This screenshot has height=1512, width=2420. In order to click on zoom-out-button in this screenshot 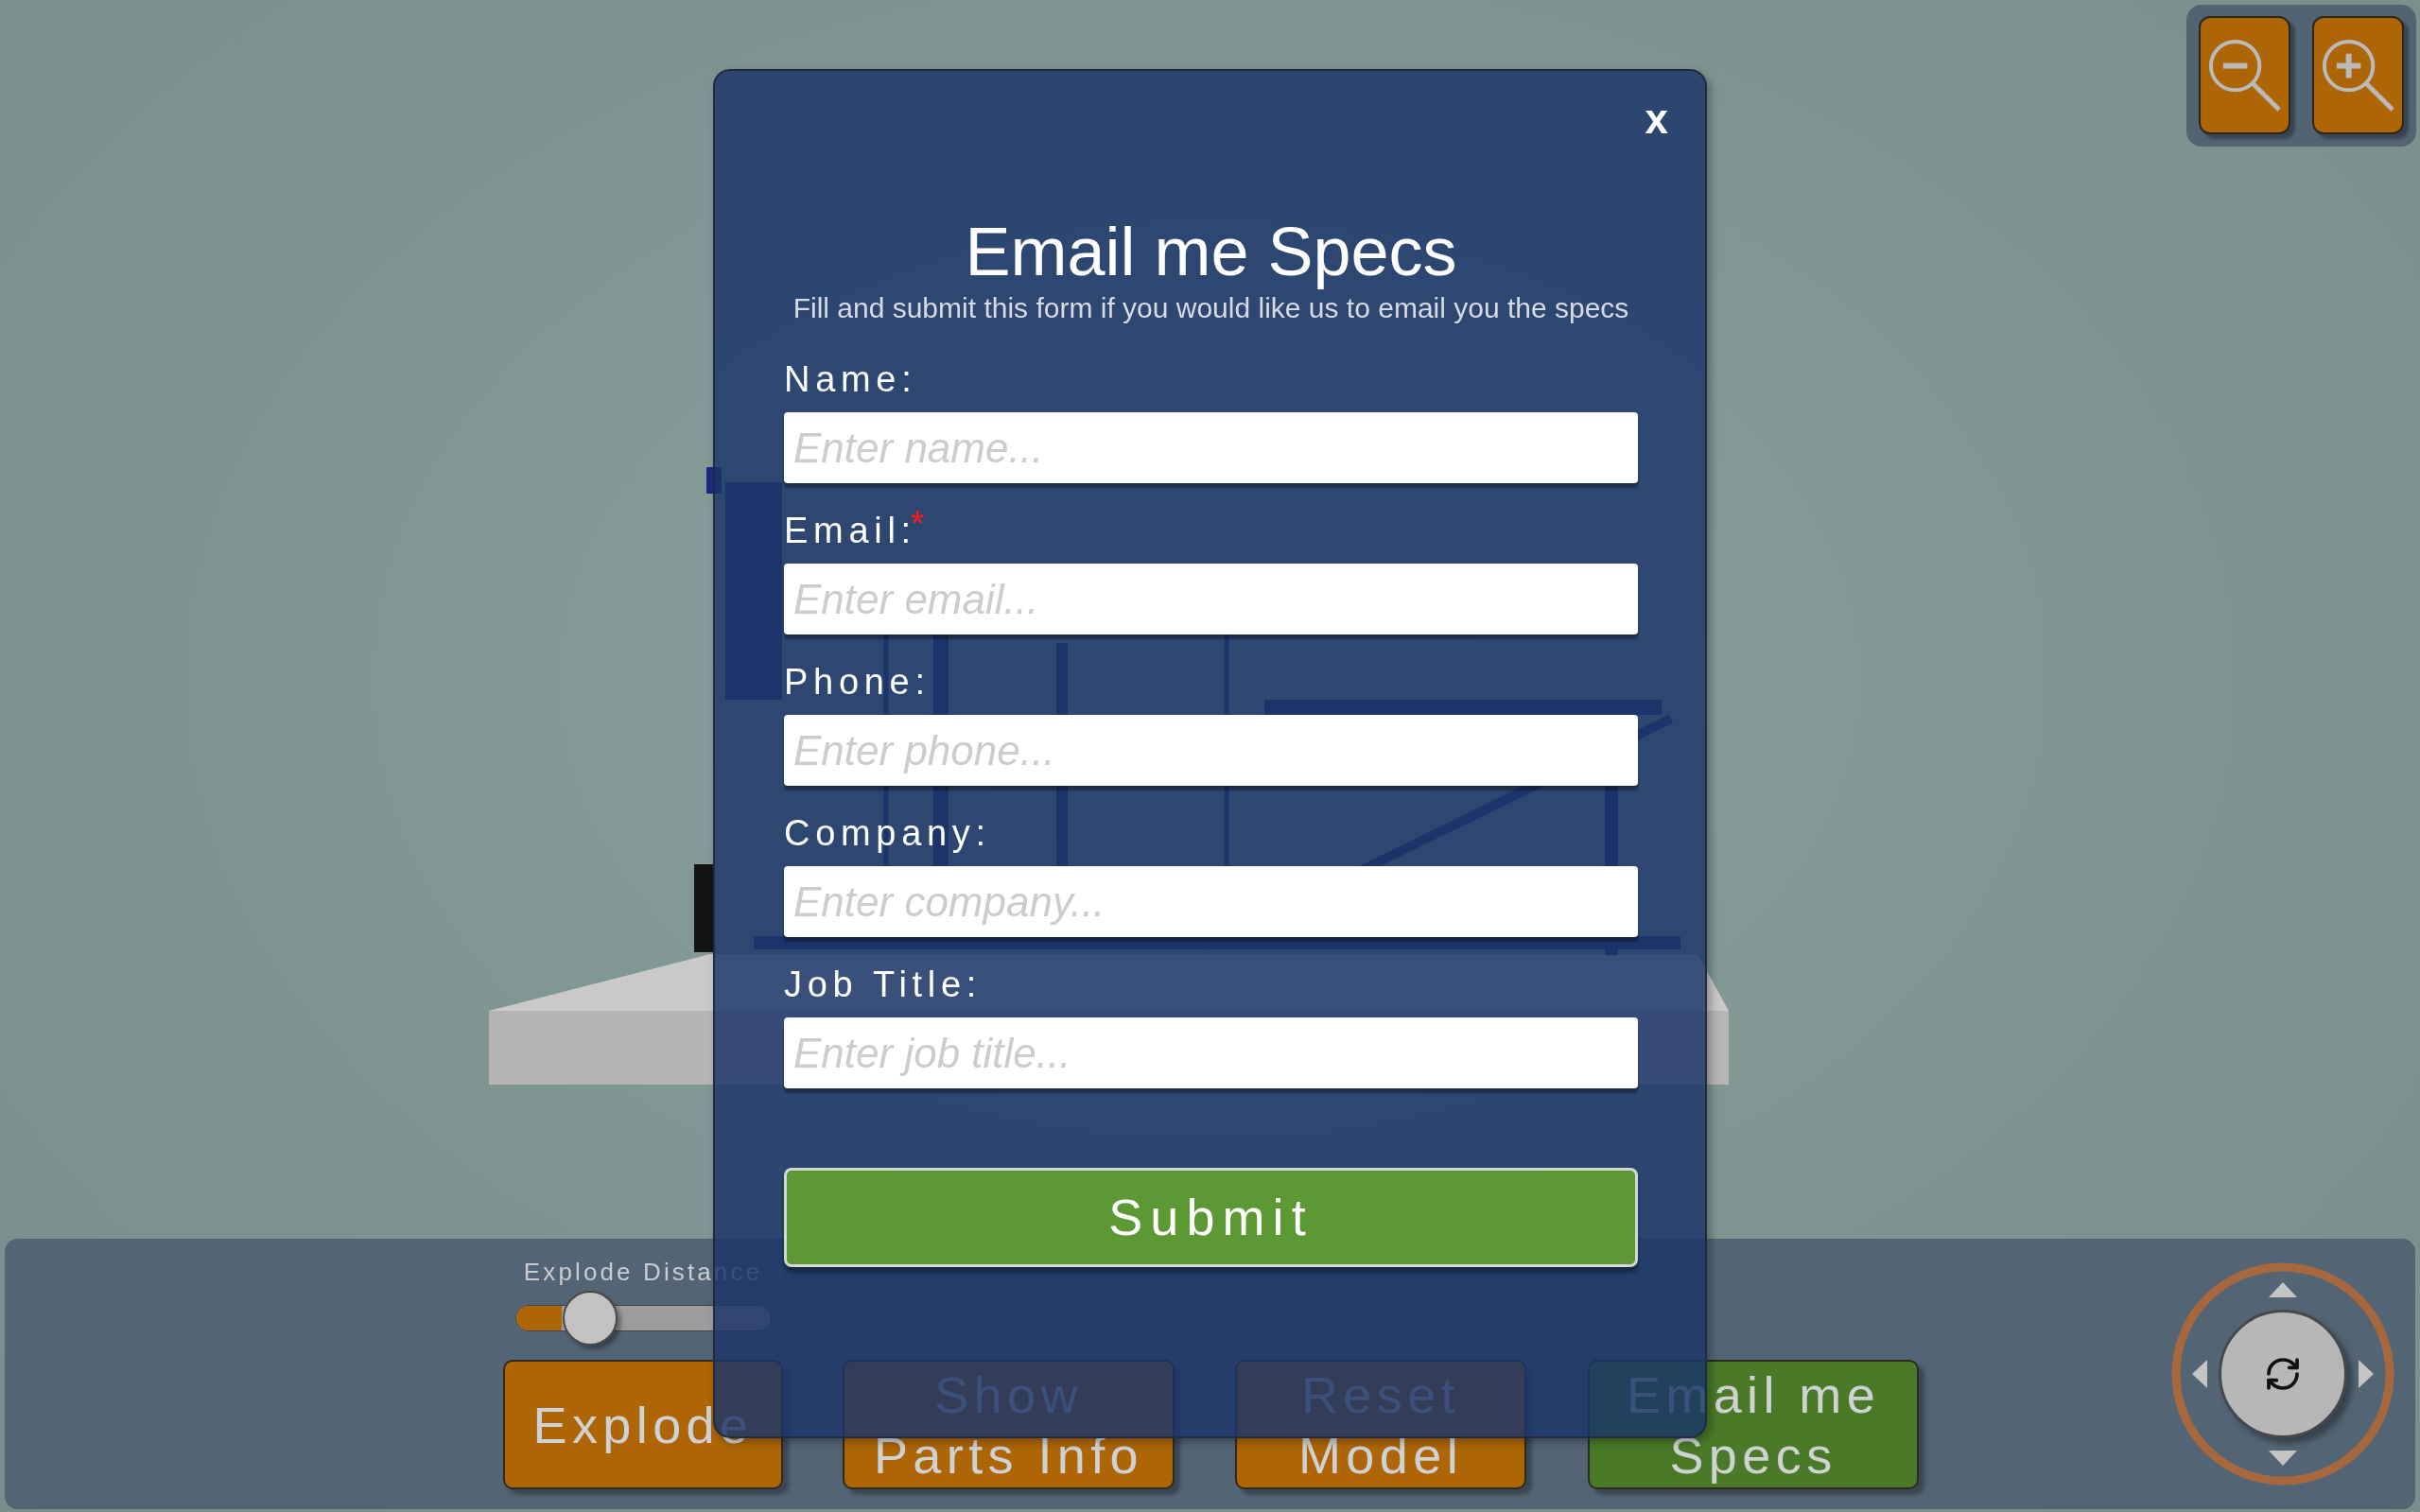, I will do `click(2245, 75)`.